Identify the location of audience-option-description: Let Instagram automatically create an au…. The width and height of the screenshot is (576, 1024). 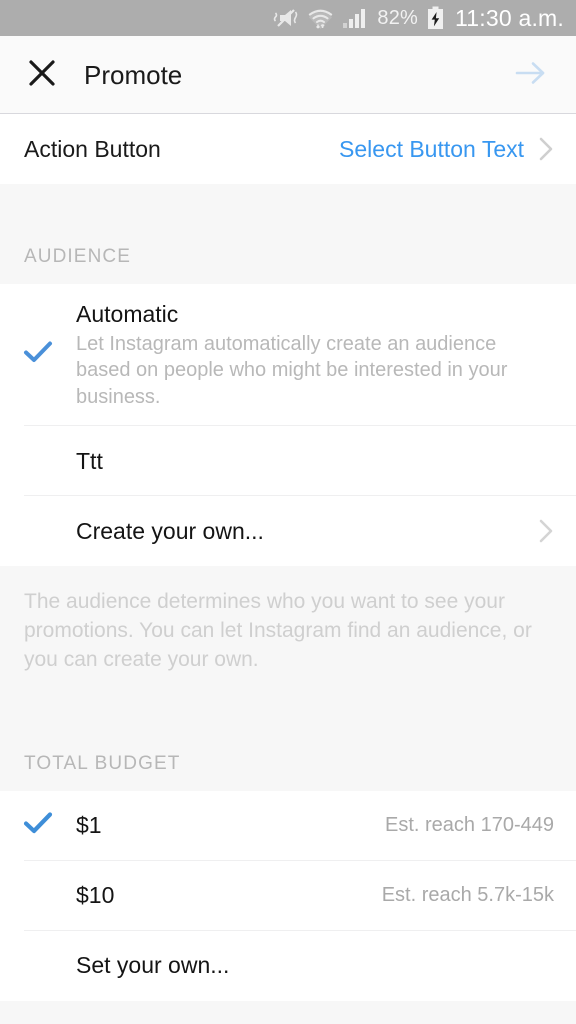
(292, 370).